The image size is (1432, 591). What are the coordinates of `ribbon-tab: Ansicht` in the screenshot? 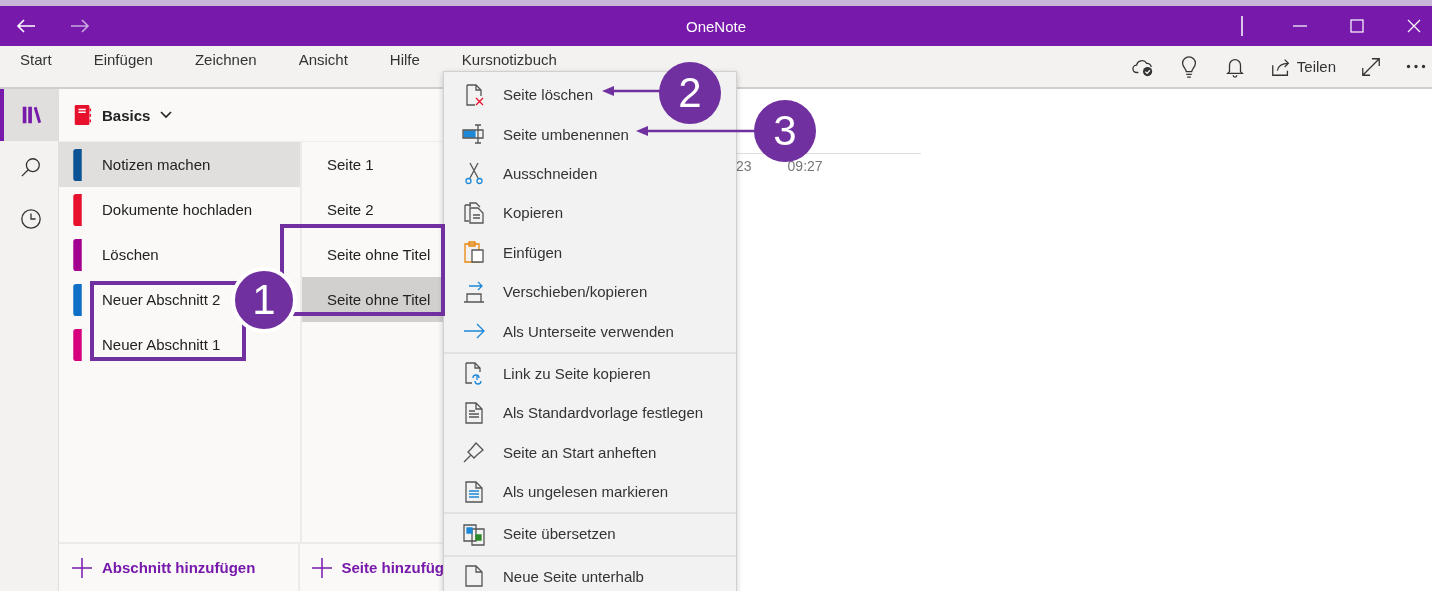 It's located at (323, 60).